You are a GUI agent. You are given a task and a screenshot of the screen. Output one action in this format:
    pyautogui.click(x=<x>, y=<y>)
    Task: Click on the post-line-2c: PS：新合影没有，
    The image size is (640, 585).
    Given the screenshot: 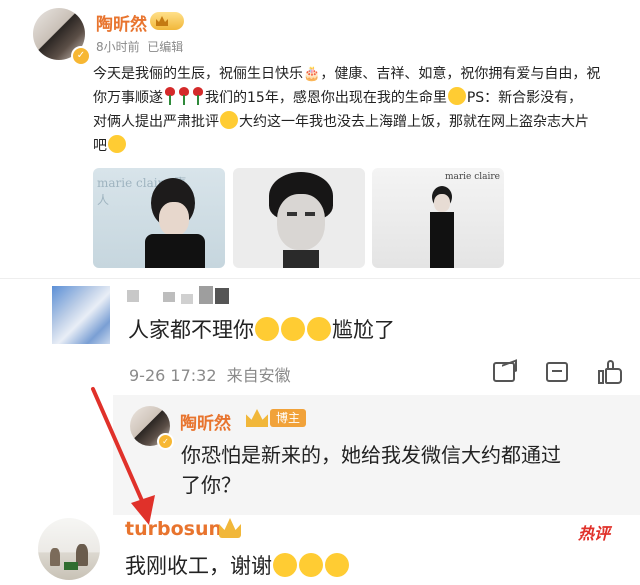 What is the action you would take?
    pyautogui.click(x=524, y=98)
    